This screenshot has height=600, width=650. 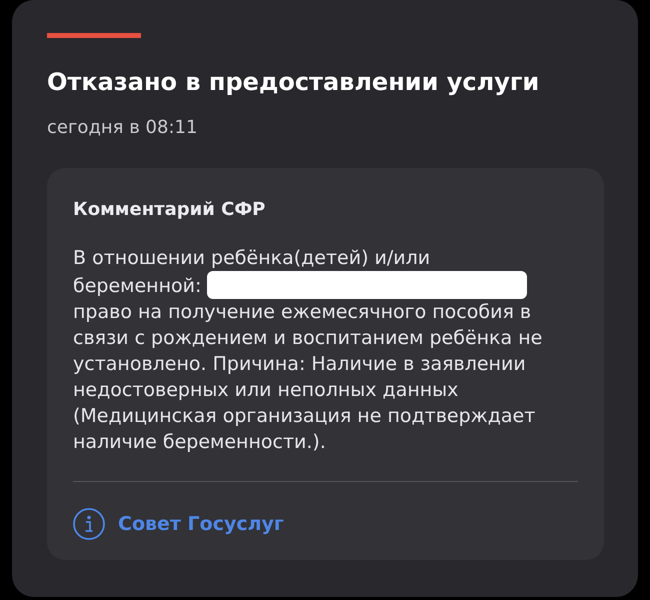 What do you see at coordinates (293, 82) in the screenshot?
I see `notification-title: Отказано в предоставлении услуги` at bounding box center [293, 82].